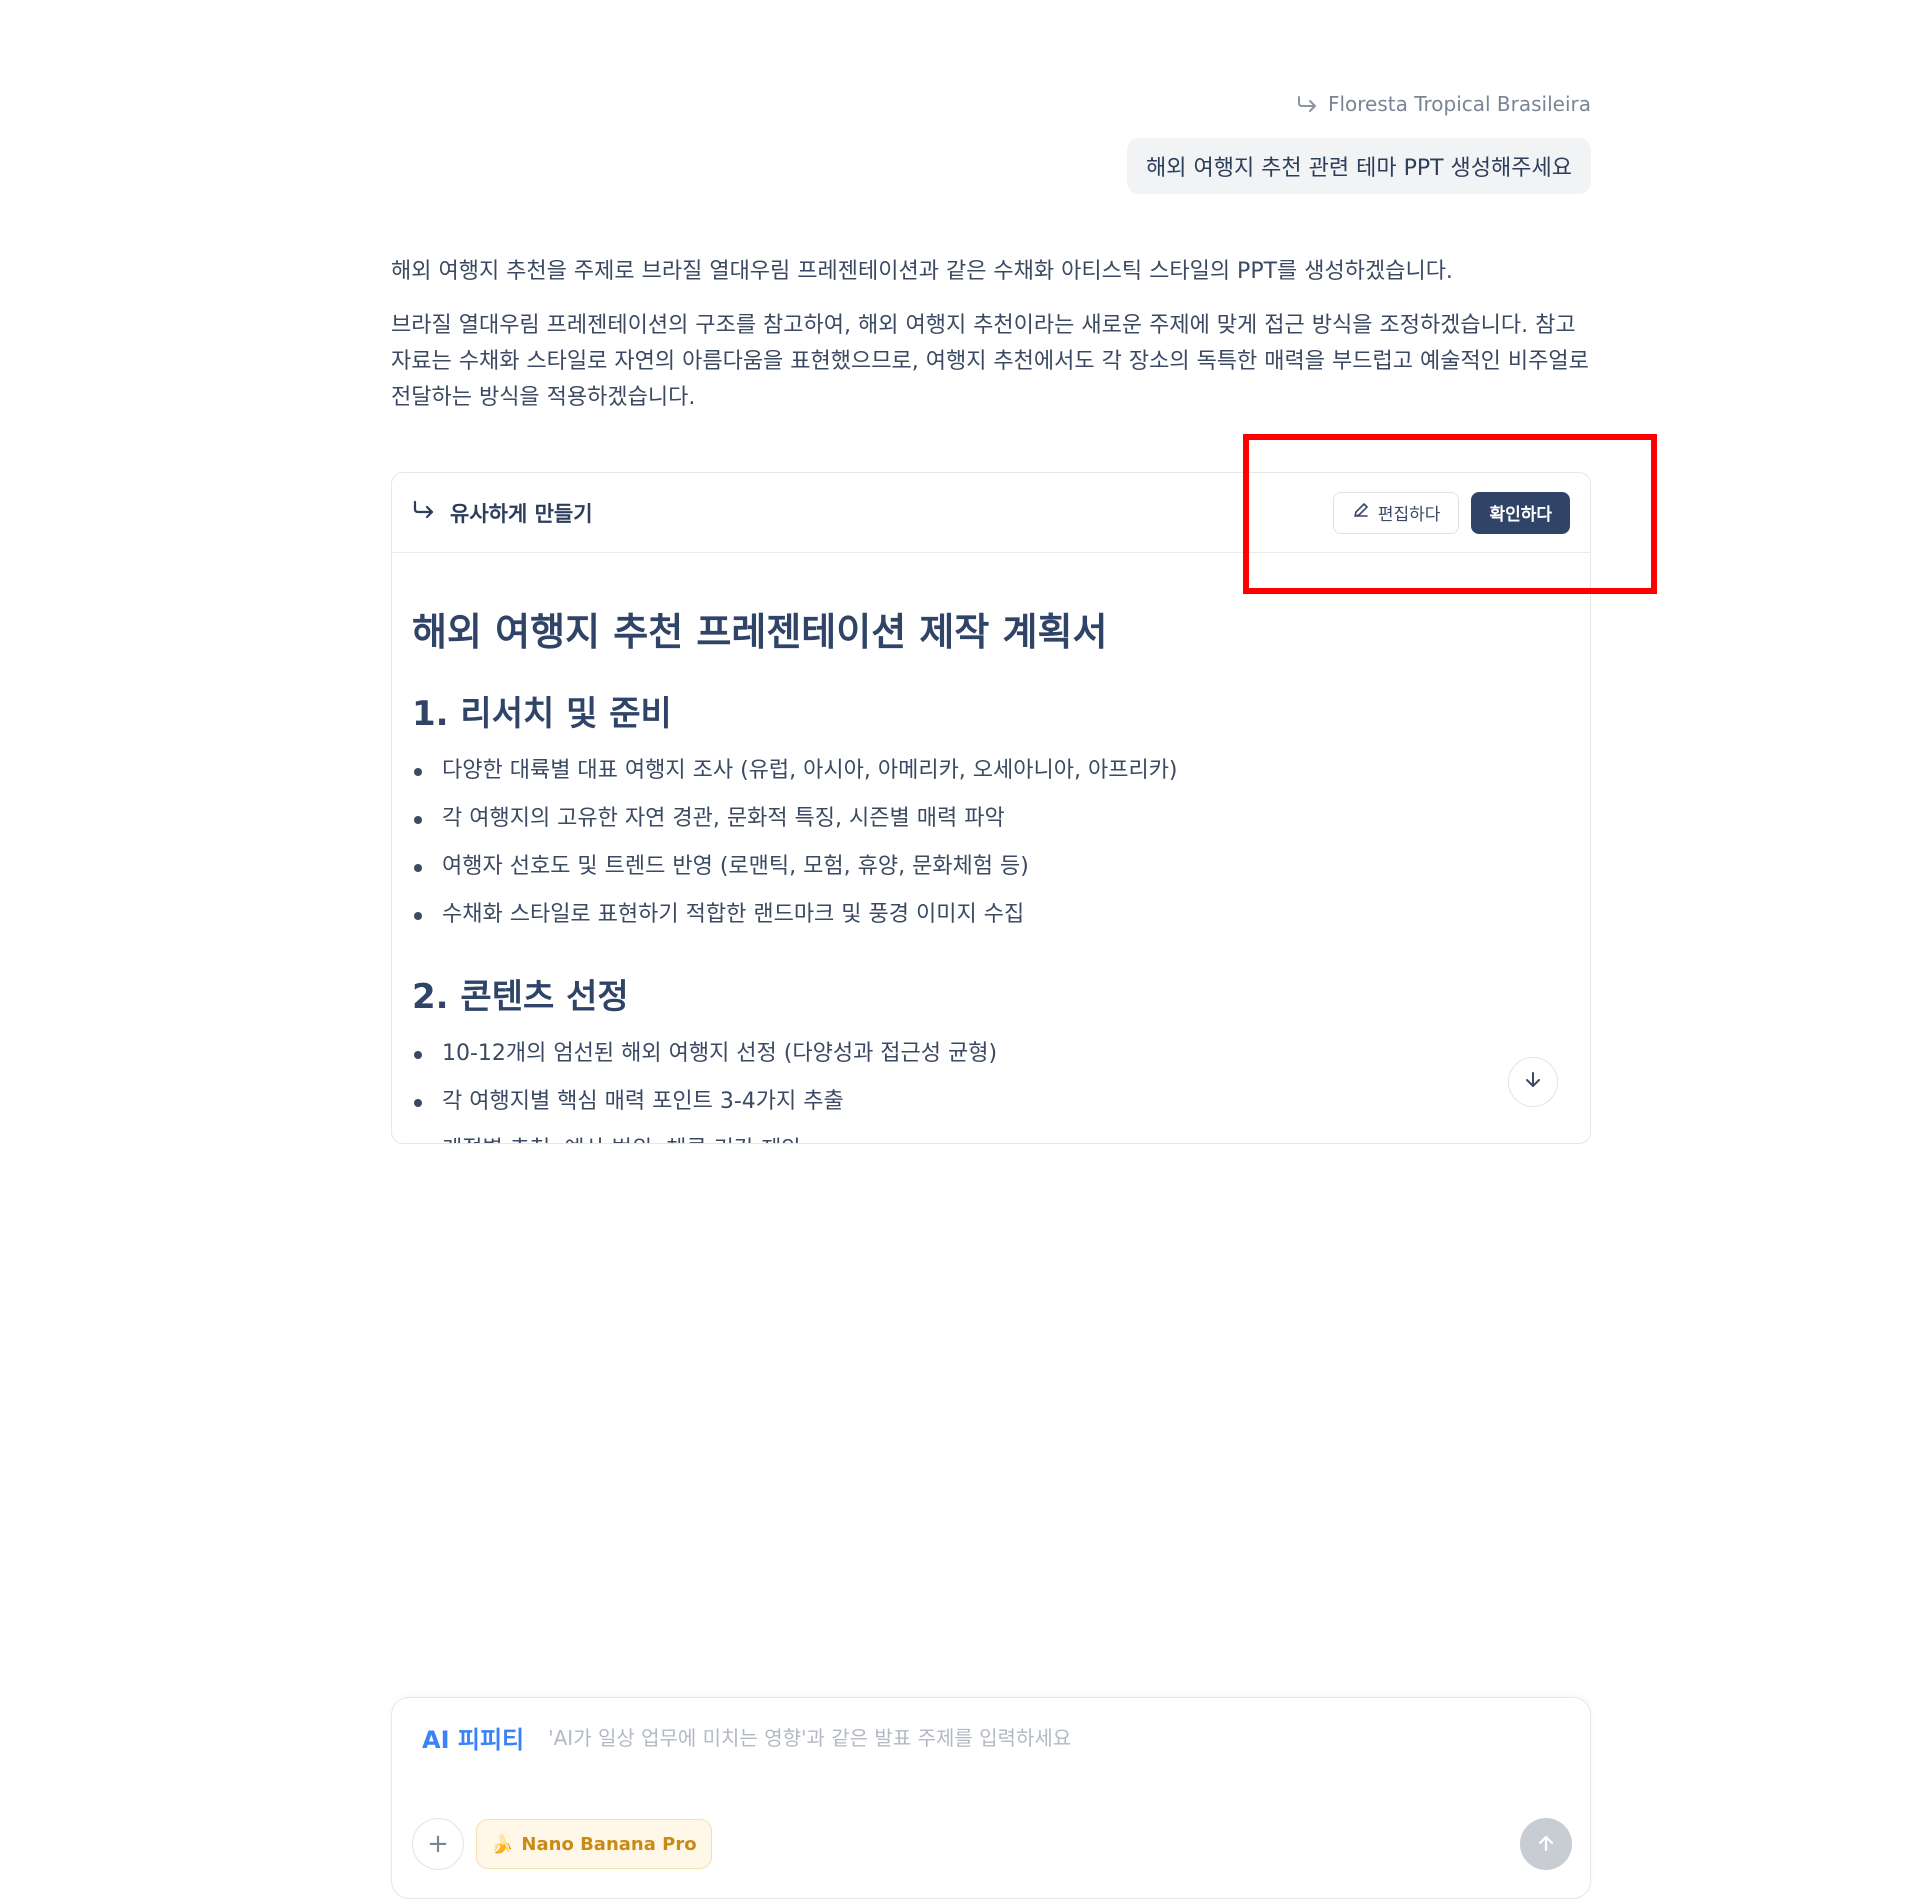 The height and width of the screenshot is (1899, 1905). Describe the element at coordinates (1409, 515) in the screenshot. I see `edit-button-label: 편집하다` at that location.